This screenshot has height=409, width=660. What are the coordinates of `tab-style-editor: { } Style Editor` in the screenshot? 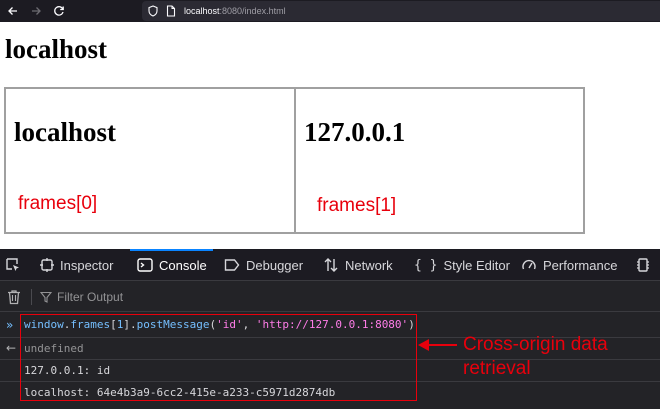 It's located at (462, 265).